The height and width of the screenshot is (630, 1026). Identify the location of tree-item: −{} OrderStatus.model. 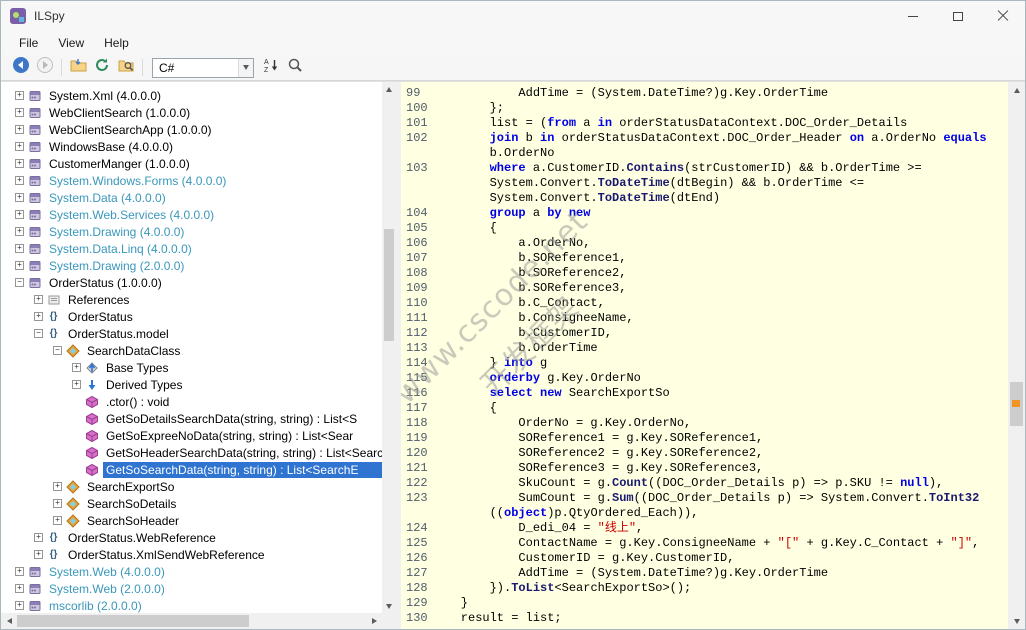
(191, 333).